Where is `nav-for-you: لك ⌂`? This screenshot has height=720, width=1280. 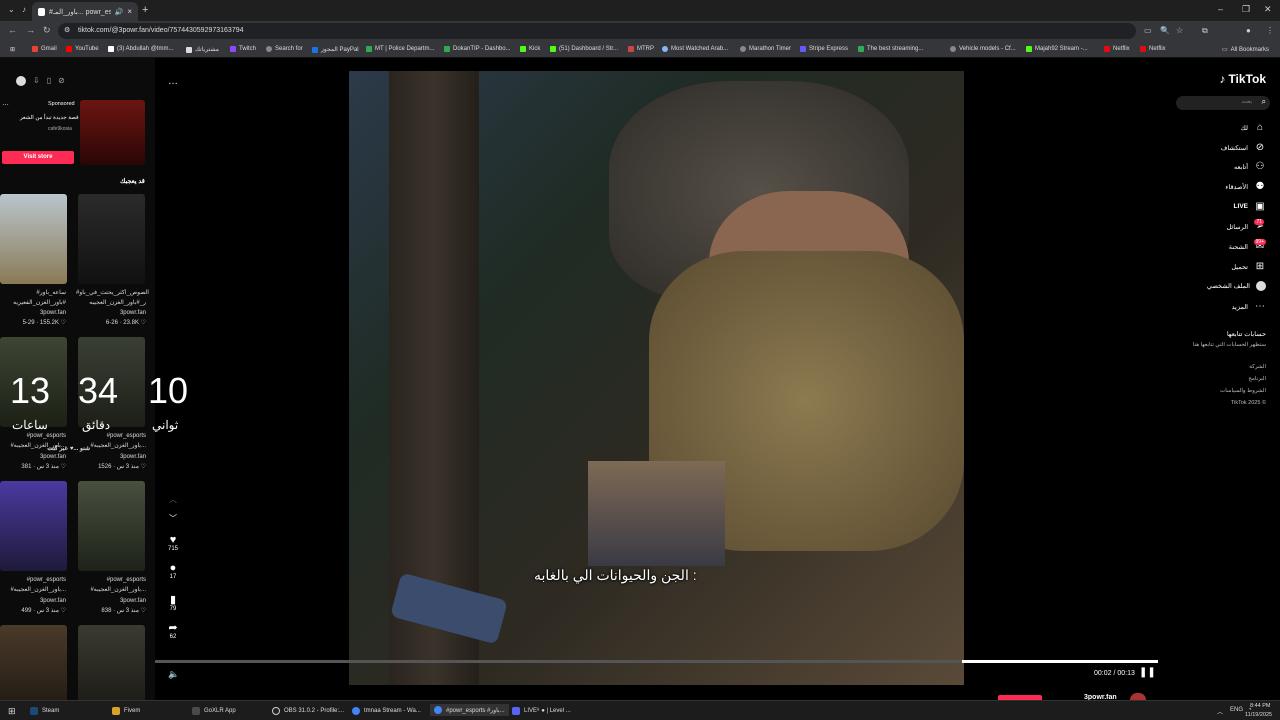
nav-for-you: لك ⌂ is located at coordinates (1253, 127).